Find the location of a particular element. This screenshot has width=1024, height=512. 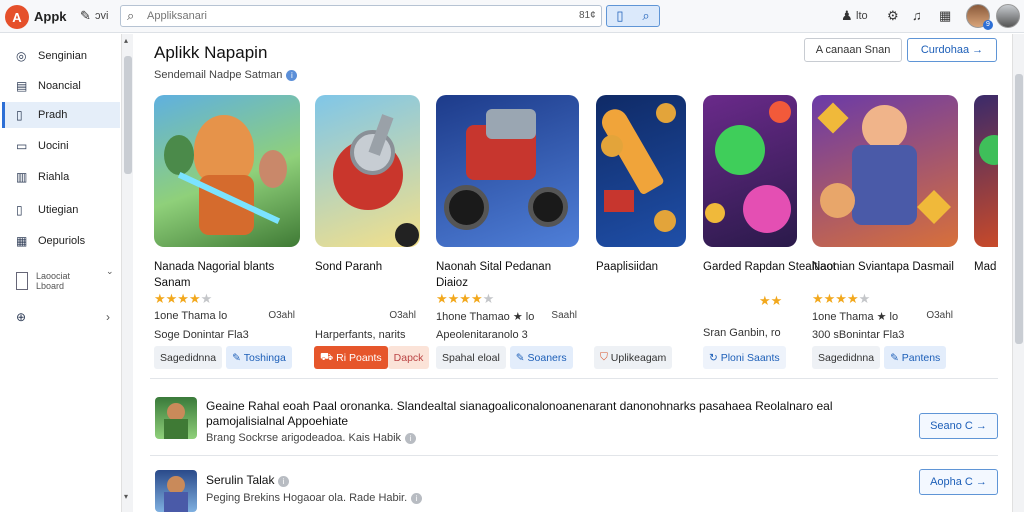

sidebar-item-label: Riahla is located at coordinates (54, 177).